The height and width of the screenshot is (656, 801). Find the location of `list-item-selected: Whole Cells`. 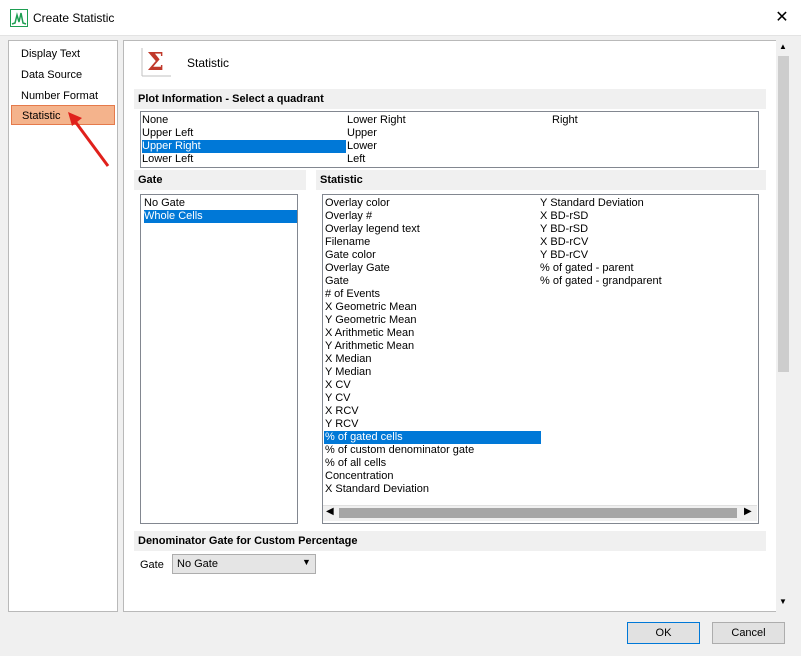

list-item-selected: Whole Cells is located at coordinates (220, 216).